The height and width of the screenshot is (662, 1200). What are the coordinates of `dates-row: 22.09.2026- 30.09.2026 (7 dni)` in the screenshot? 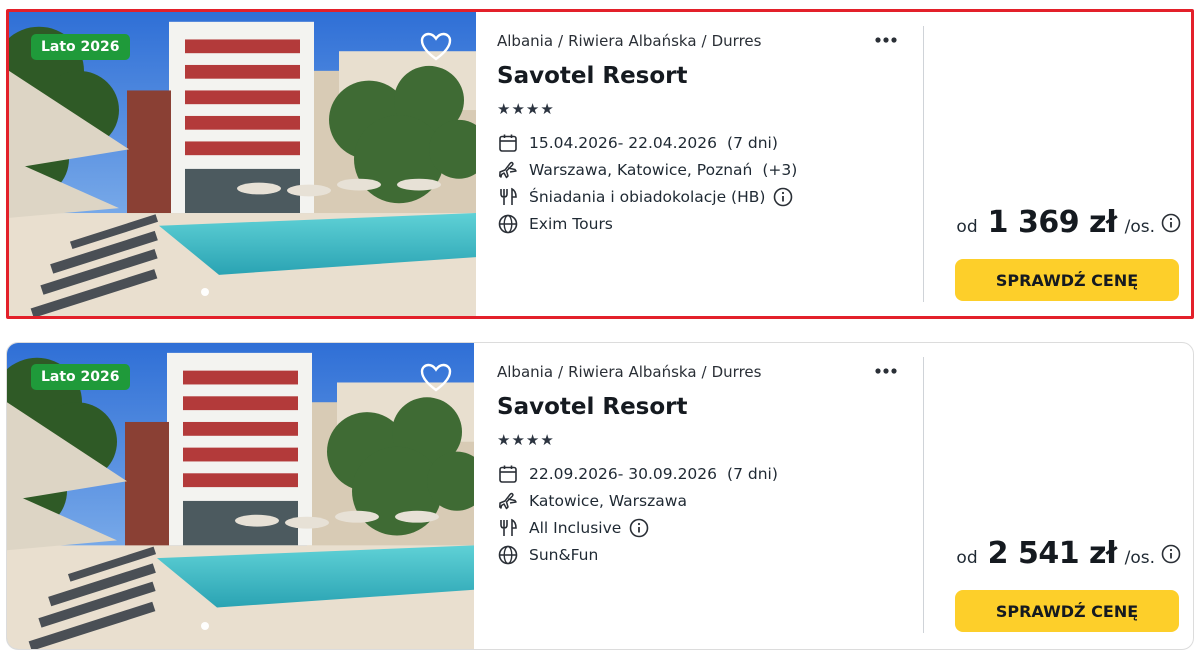 It's located at (637, 474).